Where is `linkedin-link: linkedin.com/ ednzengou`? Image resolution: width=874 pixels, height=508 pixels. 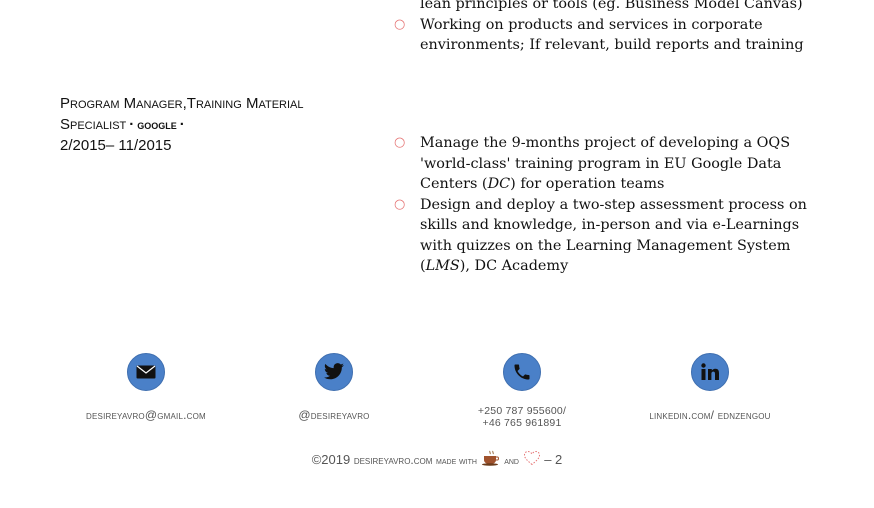
linkedin-link: linkedin.com/ ednzengou is located at coordinates (710, 415).